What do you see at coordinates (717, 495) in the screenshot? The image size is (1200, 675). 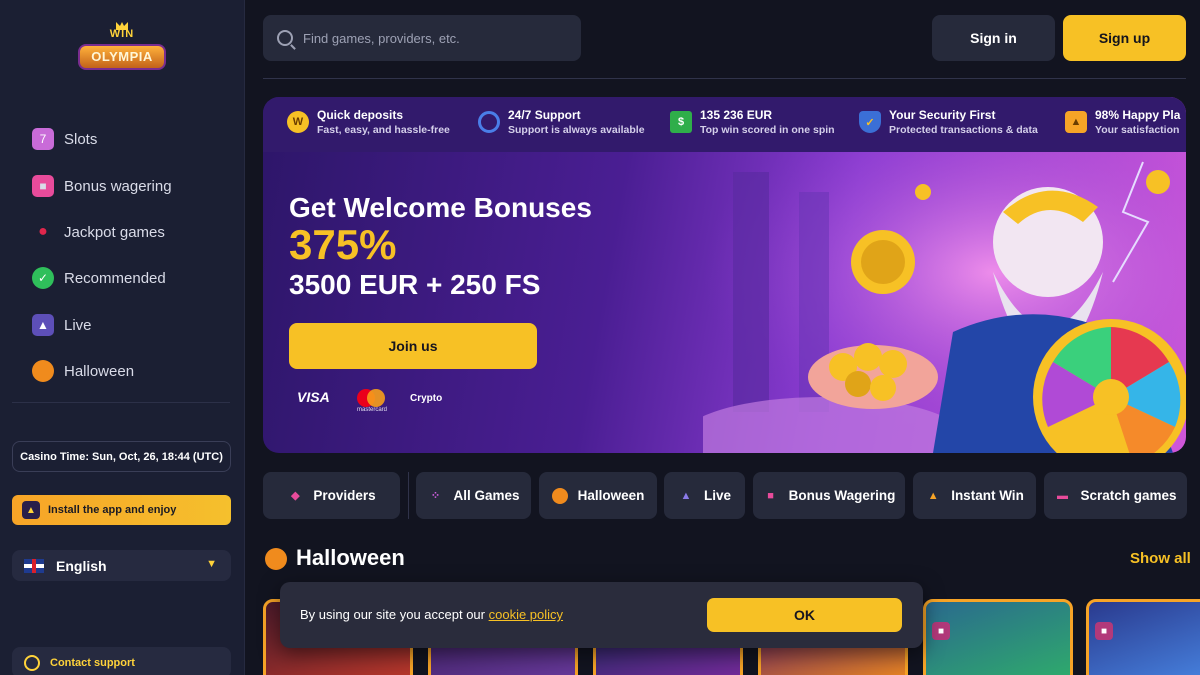 I see `category-label: Live` at bounding box center [717, 495].